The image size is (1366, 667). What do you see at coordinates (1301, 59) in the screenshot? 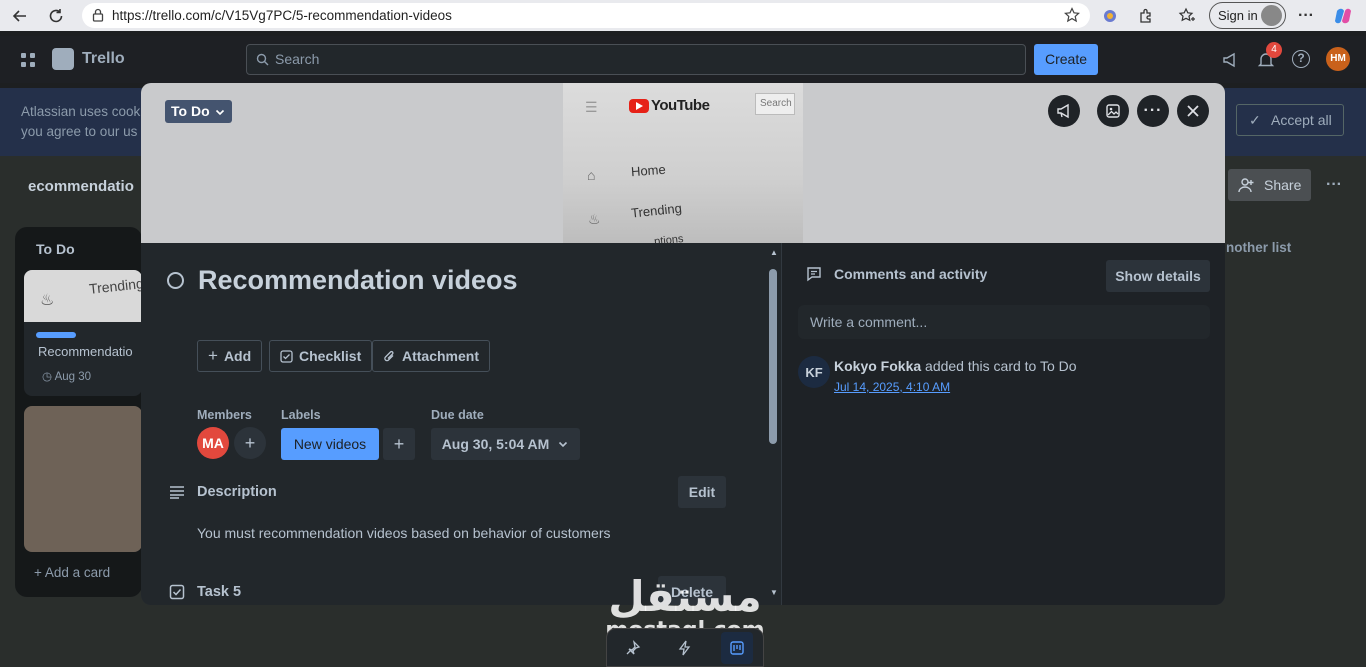
I see `help-icon: ?` at bounding box center [1301, 59].